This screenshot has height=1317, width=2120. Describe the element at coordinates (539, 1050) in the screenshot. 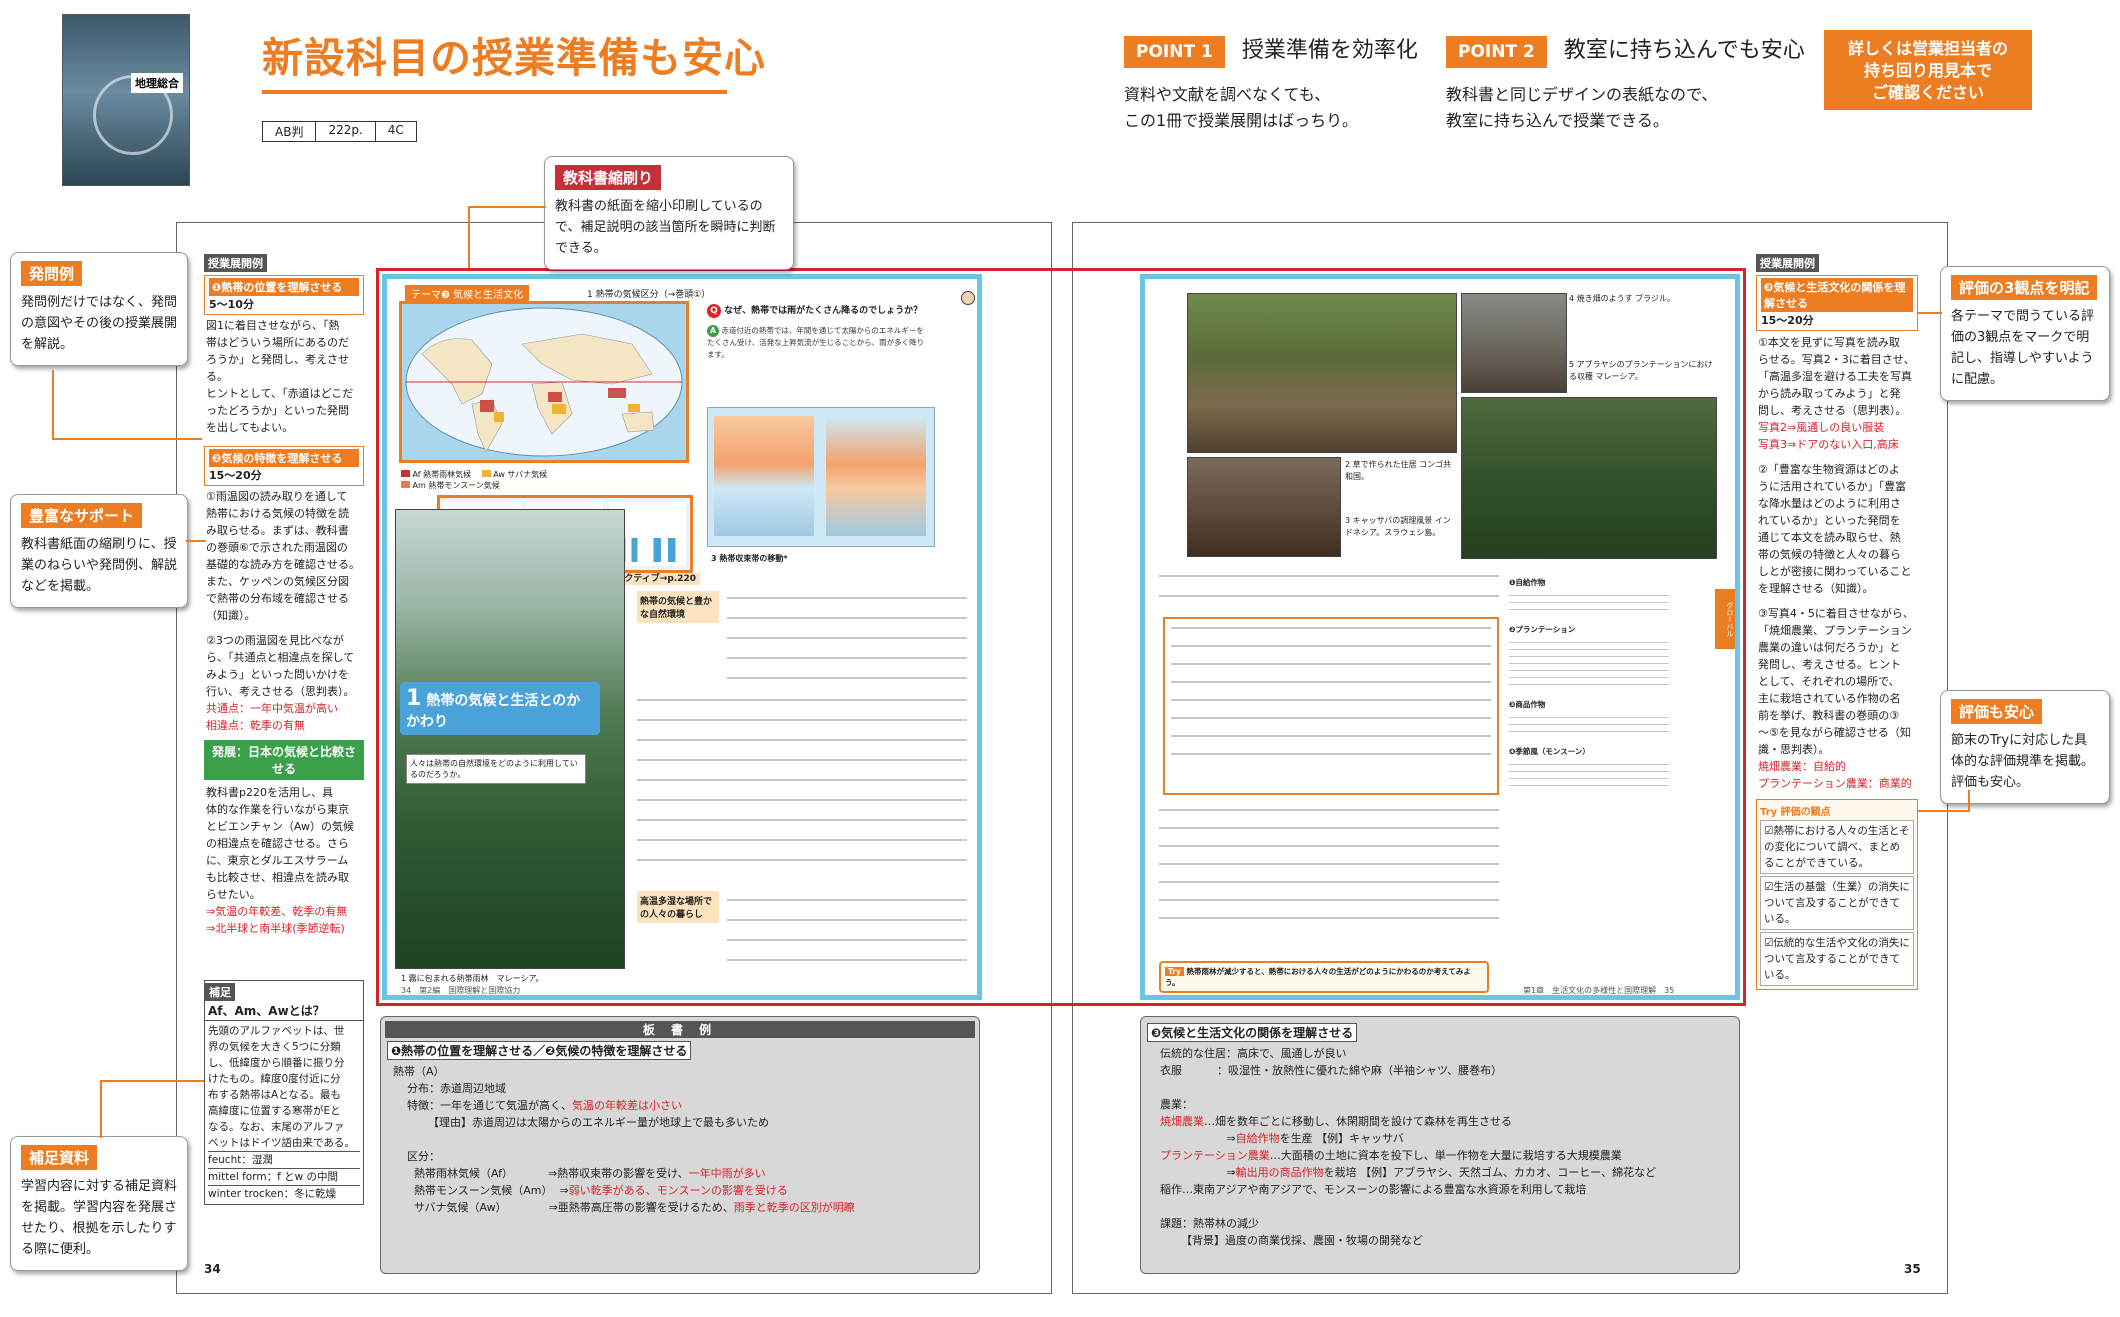

I see `board-left-title: ❶熱帯の位置を理解させる／❷気候の特徴を理解させる` at that location.